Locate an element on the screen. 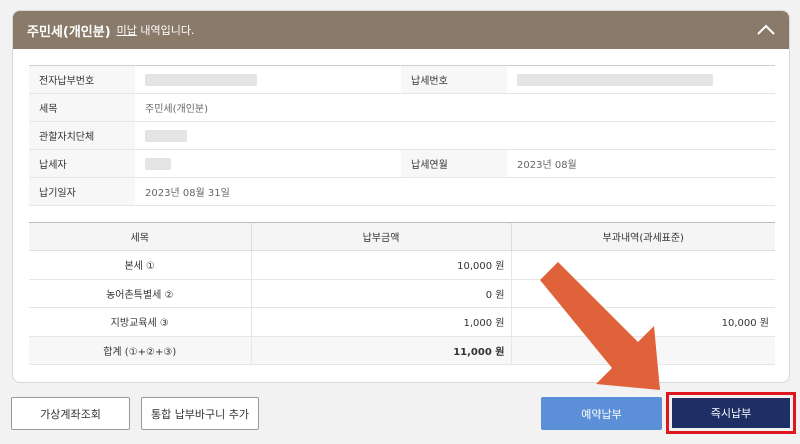  row-name: 본세 ① is located at coordinates (140, 265).